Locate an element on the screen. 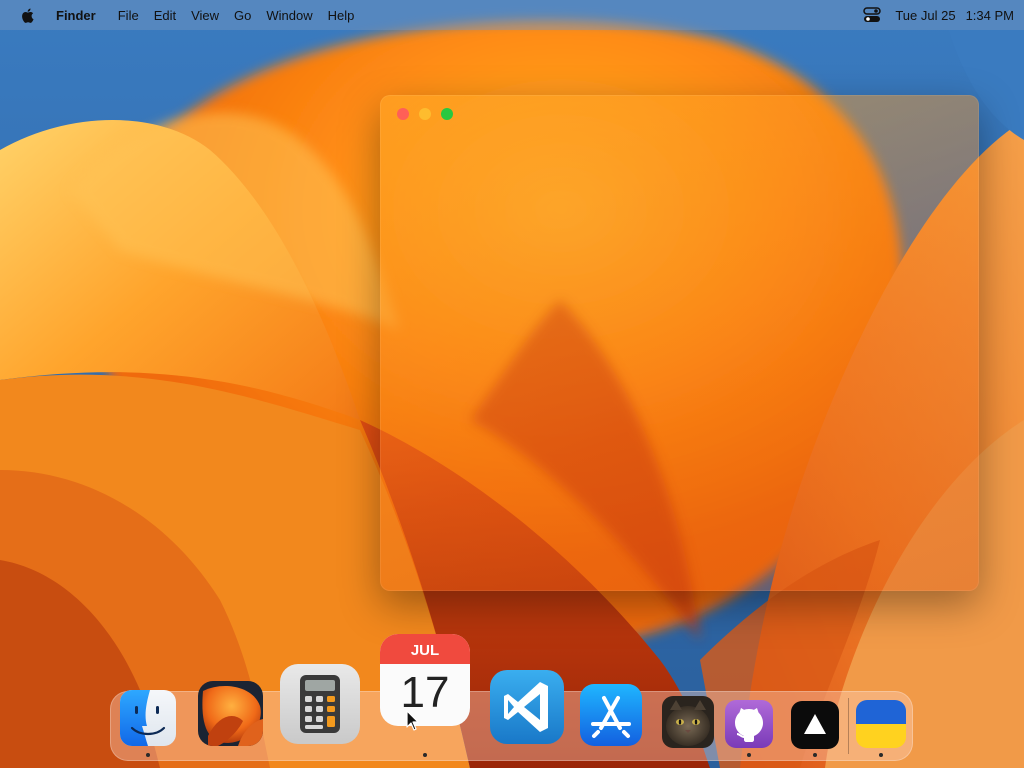 This screenshot has height=768, width=1024. menu-view: View is located at coordinates (205, 15).